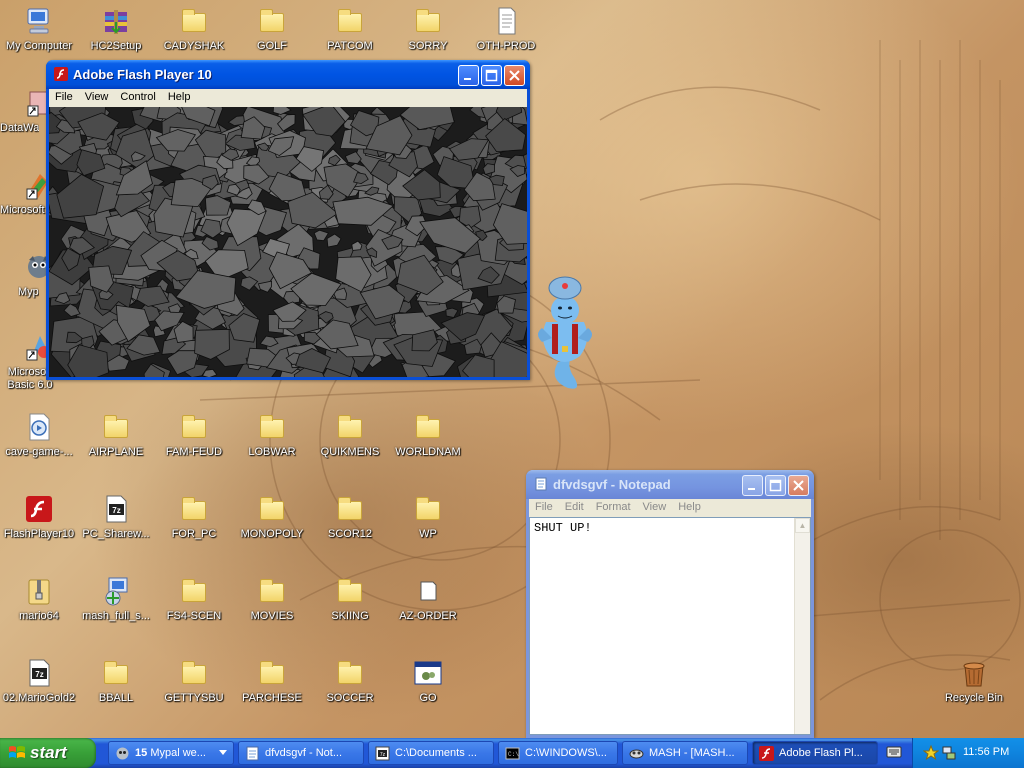 The image size is (1024, 768). I want to click on recycle-bin-icon, so click(974, 674).